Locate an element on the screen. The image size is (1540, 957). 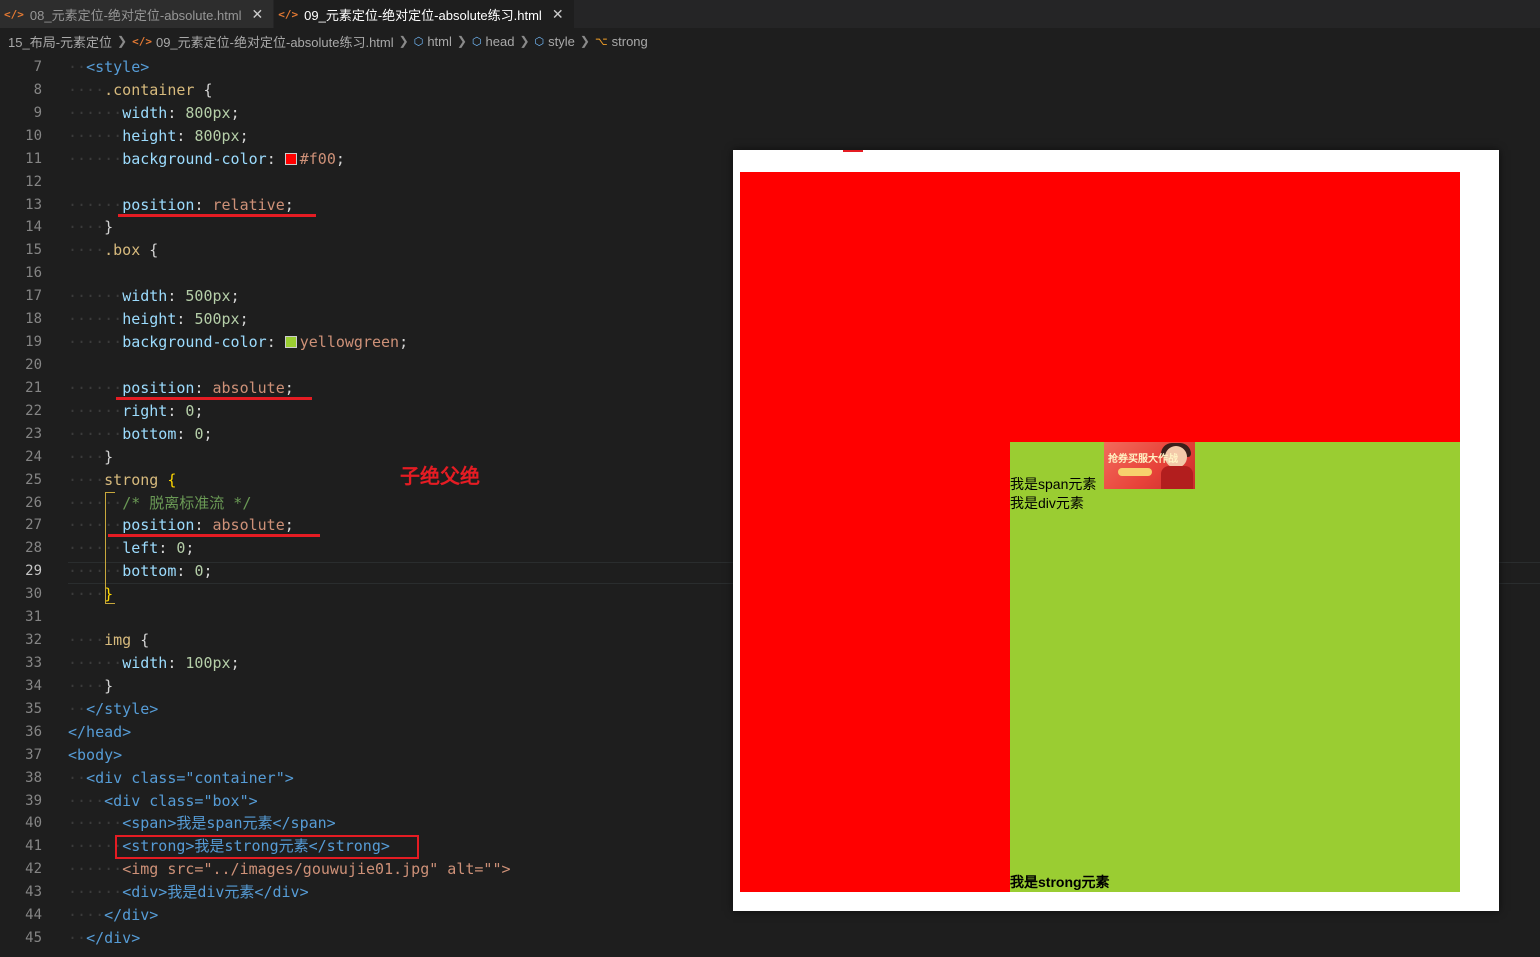
line-number: 19 is located at coordinates (33, 342).